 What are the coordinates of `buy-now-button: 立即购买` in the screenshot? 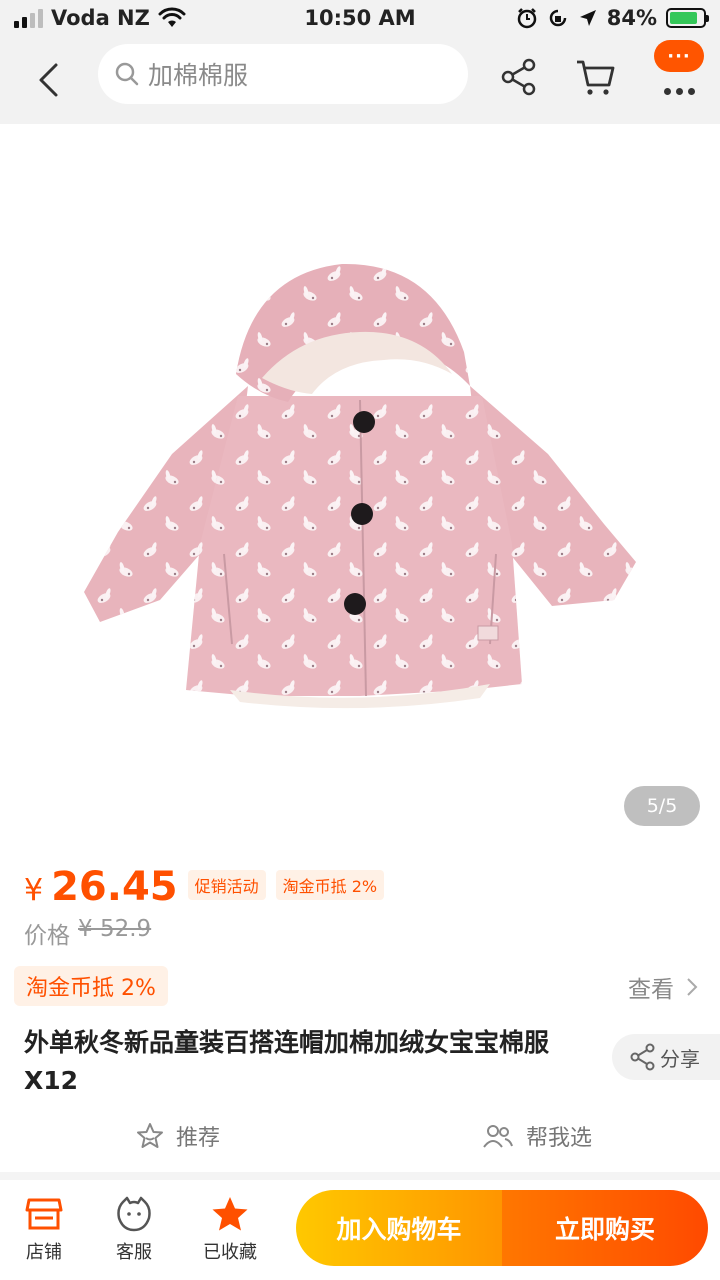 It's located at (605, 1228).